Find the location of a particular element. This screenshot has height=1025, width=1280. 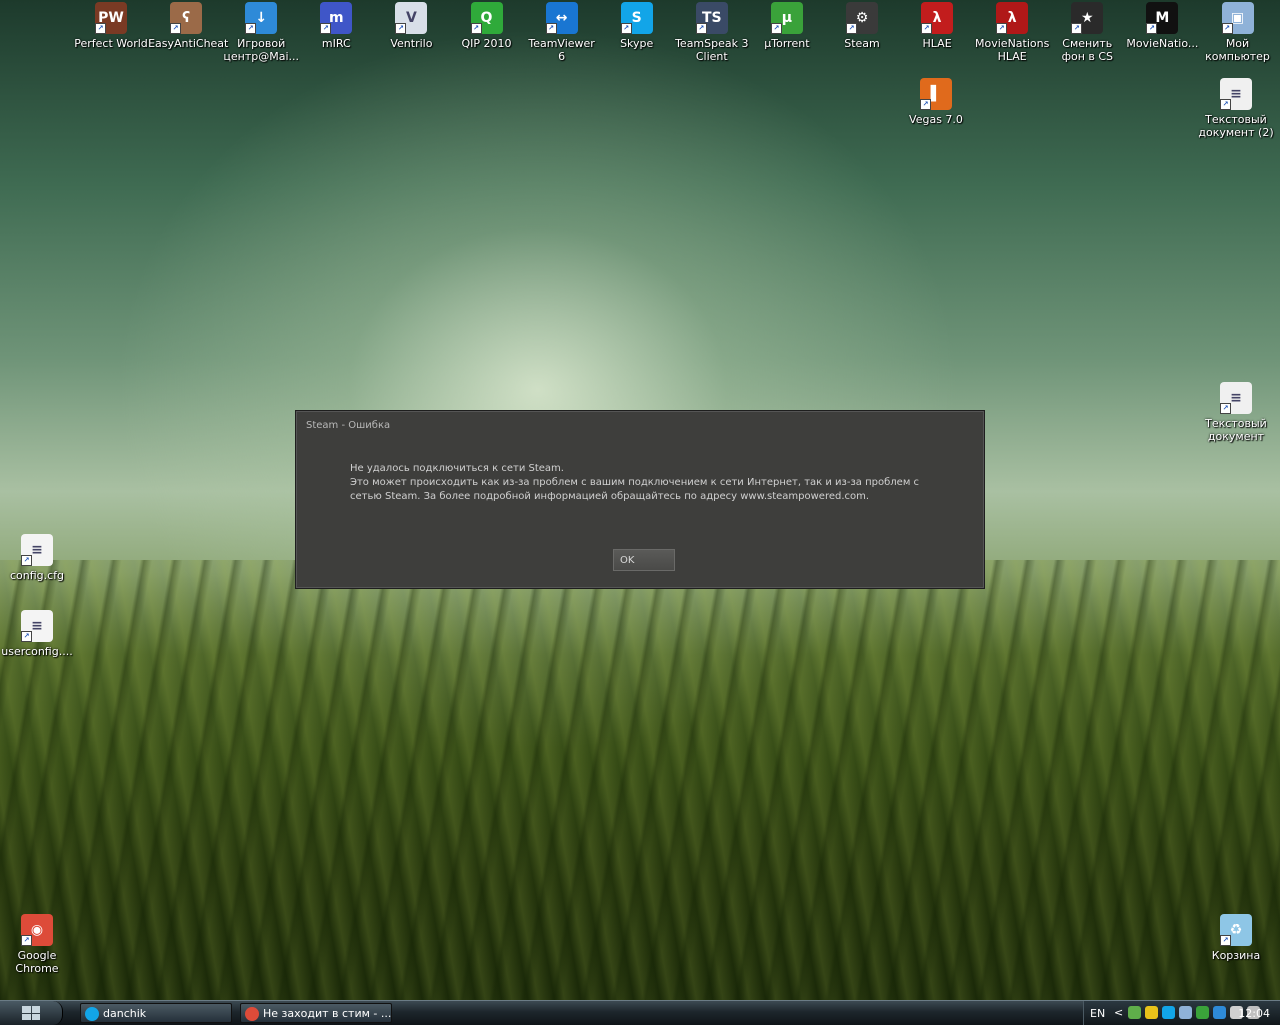

desktop-shortcut: ≡ ↗ config.cfg is located at coordinates (37, 558).